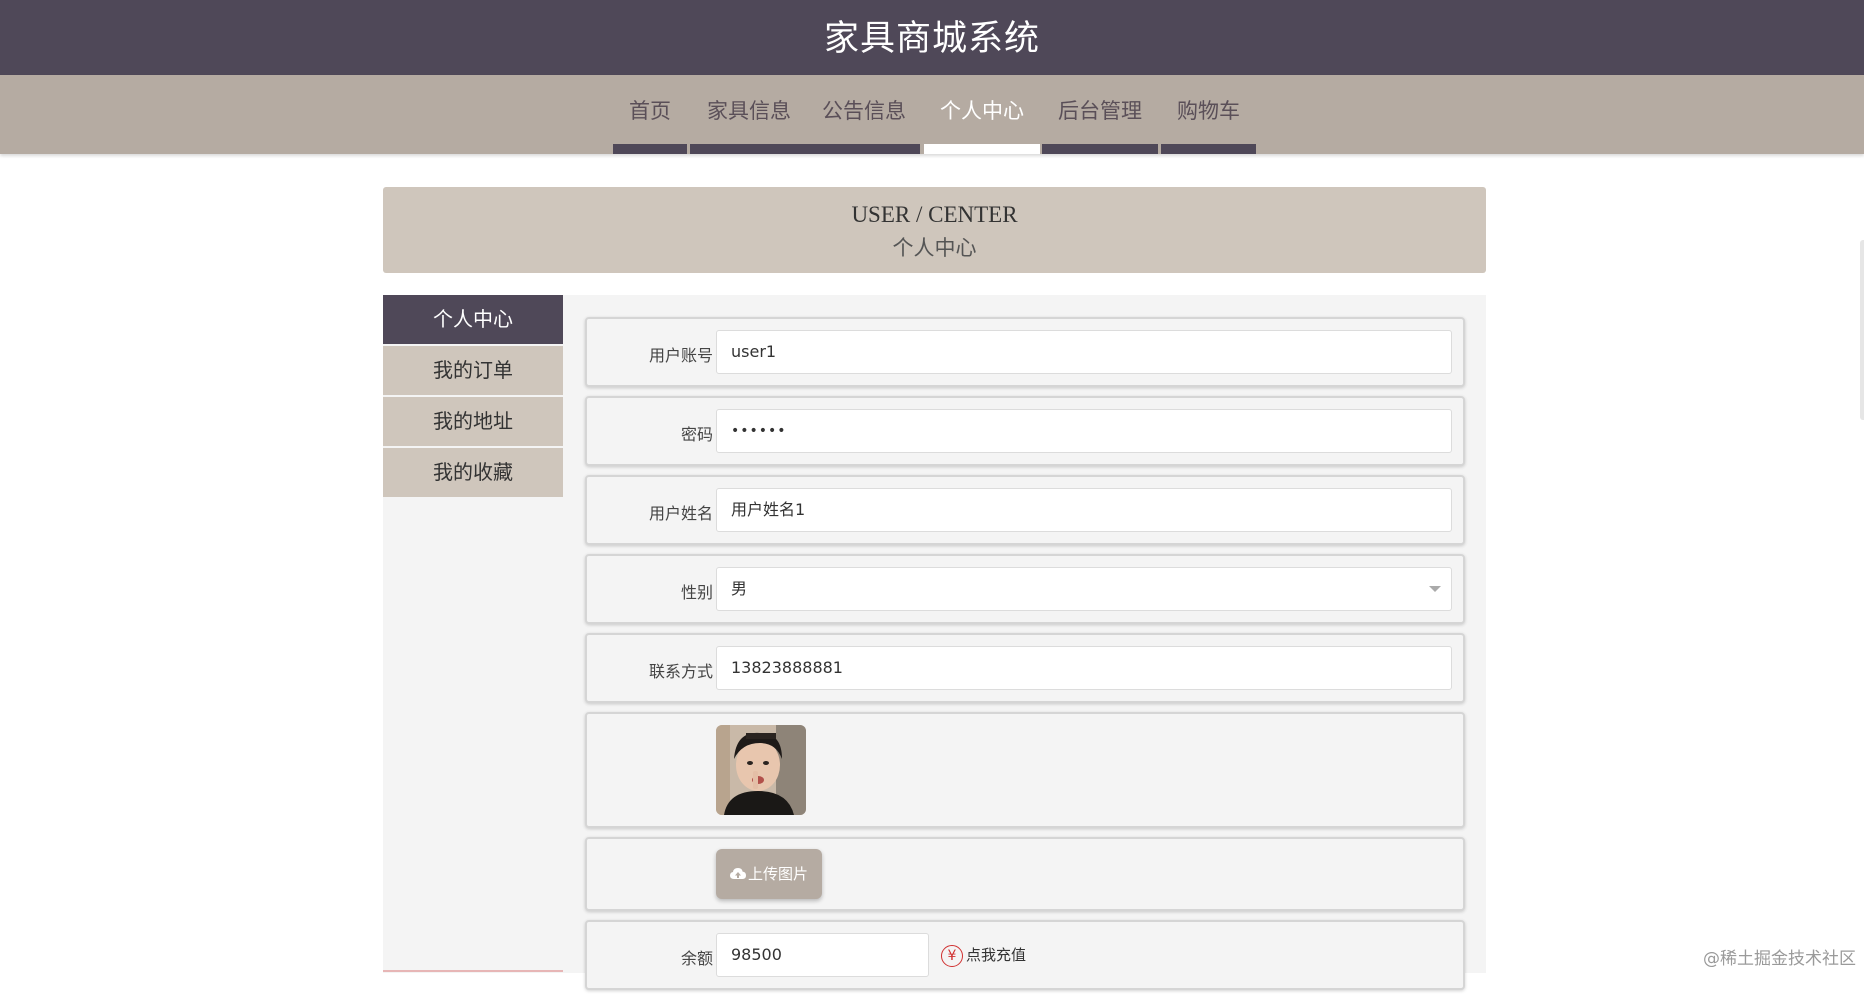 The image size is (1864, 999). I want to click on watermark: @稀土掘金技术社区, so click(1779, 959).